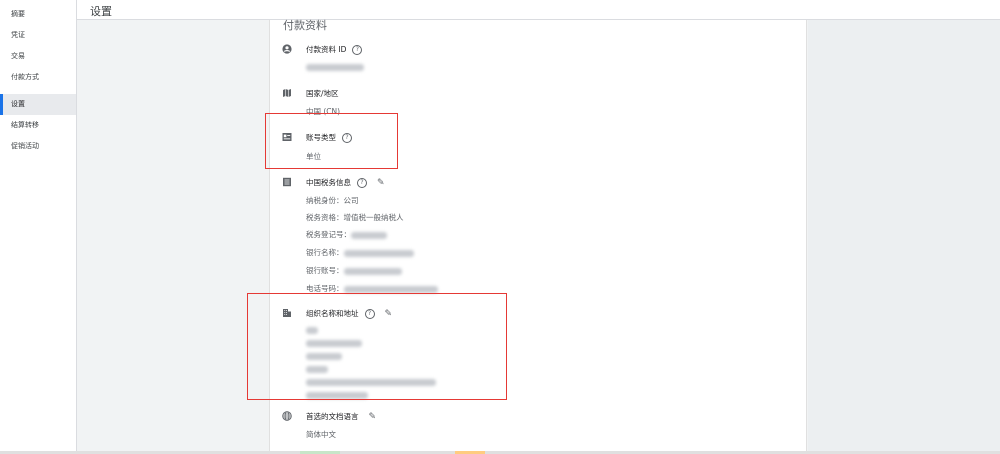 The image size is (1000, 454). What do you see at coordinates (354, 270) in the screenshot?
I see `tax-line: 银行账号：` at bounding box center [354, 270].